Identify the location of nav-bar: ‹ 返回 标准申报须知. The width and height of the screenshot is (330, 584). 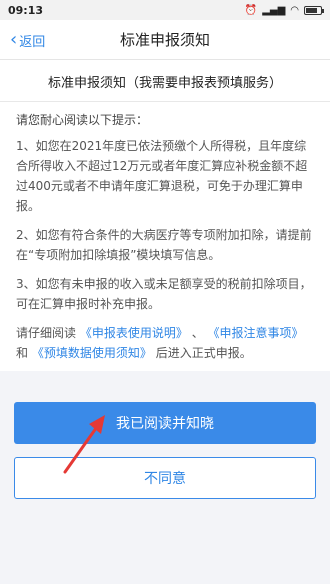
(165, 40).